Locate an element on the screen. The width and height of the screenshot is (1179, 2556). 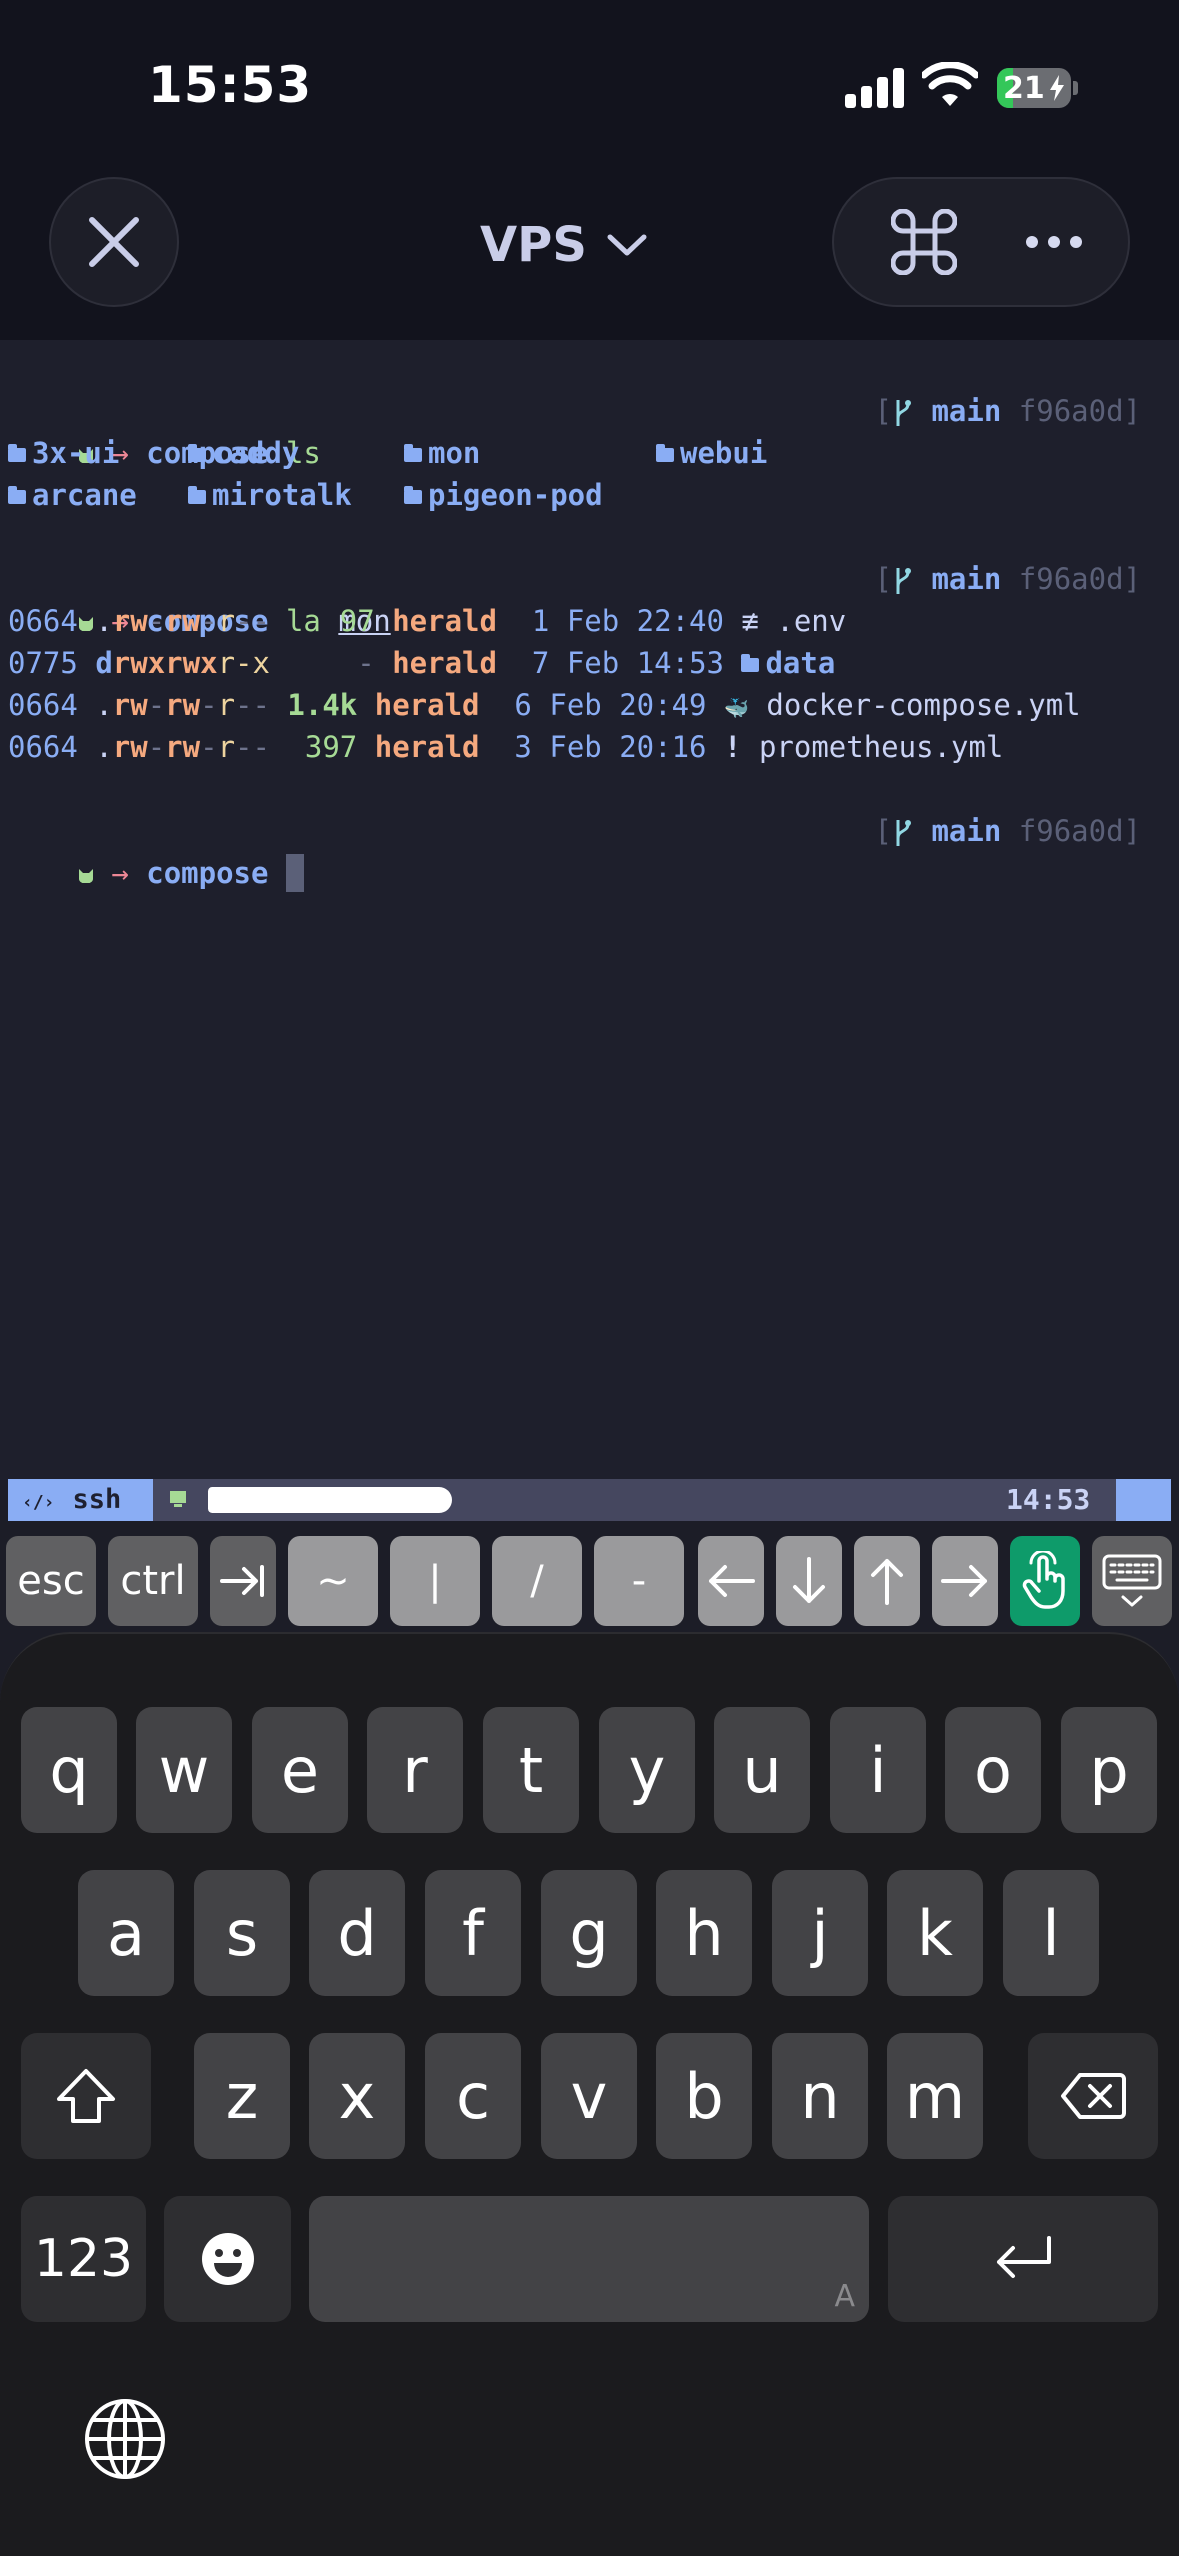
arrow-up-key is located at coordinates (887, 1581).